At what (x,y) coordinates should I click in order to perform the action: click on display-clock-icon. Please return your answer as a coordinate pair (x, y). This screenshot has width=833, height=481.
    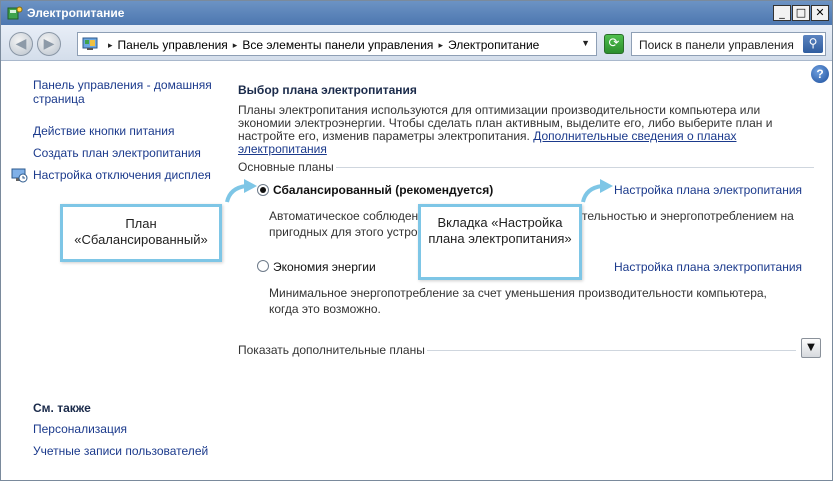
    Looking at the image, I should click on (19, 175).